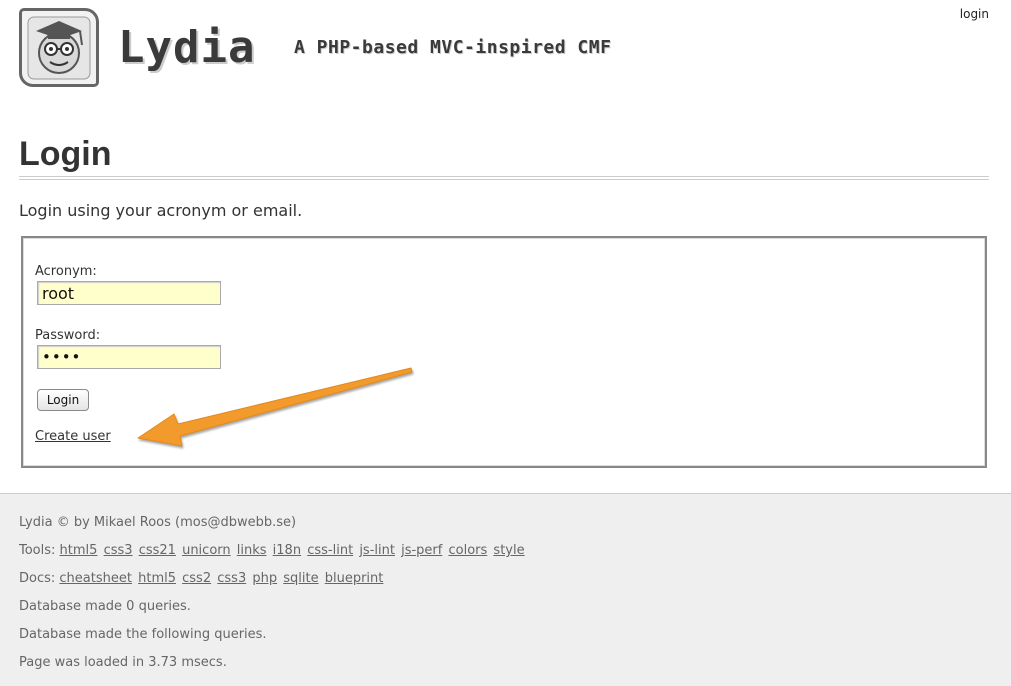  What do you see at coordinates (157, 550) in the screenshot?
I see `tools-link-css21: css21` at bounding box center [157, 550].